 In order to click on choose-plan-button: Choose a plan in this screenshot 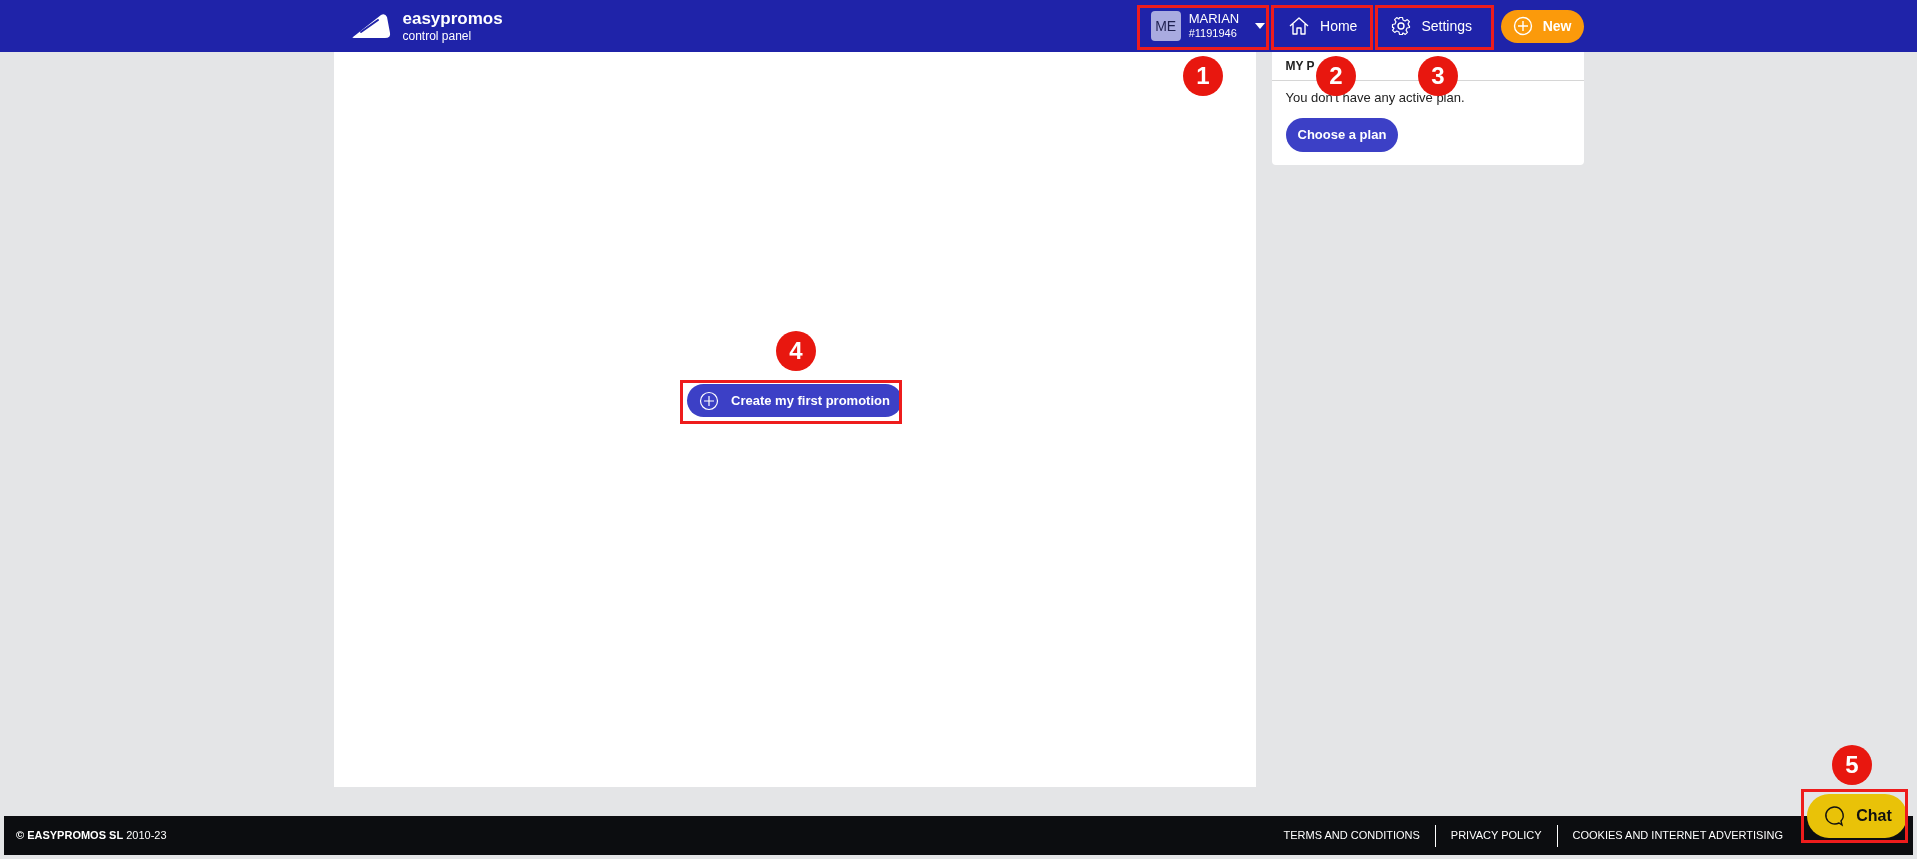, I will do `click(1342, 134)`.